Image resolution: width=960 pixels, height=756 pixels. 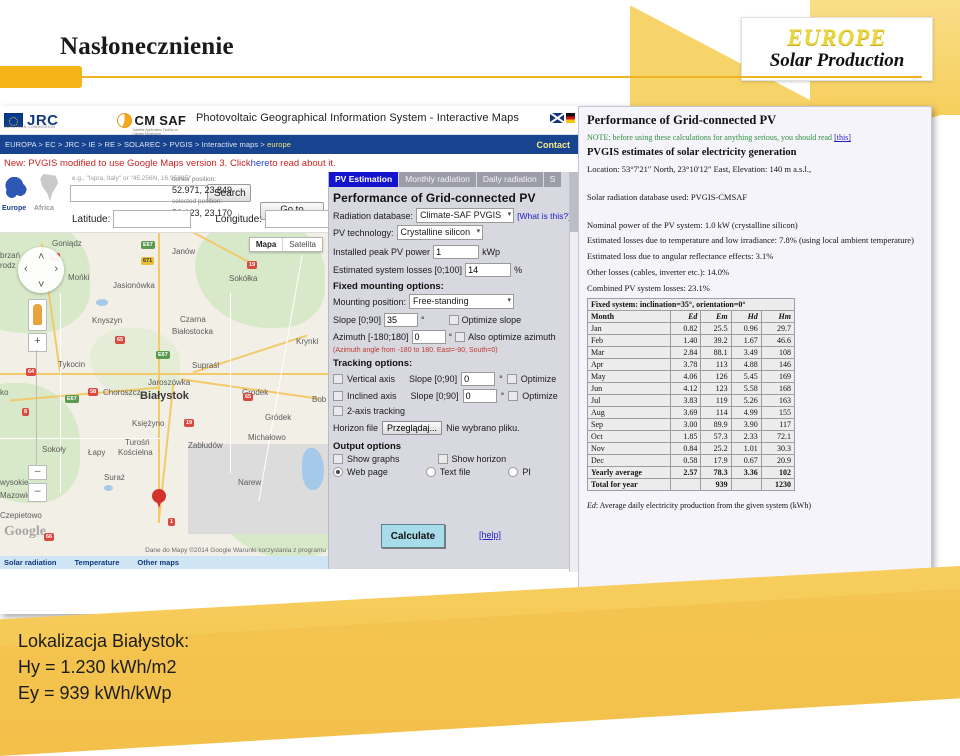 I want to click on flag-de-icon, so click(x=570, y=118).